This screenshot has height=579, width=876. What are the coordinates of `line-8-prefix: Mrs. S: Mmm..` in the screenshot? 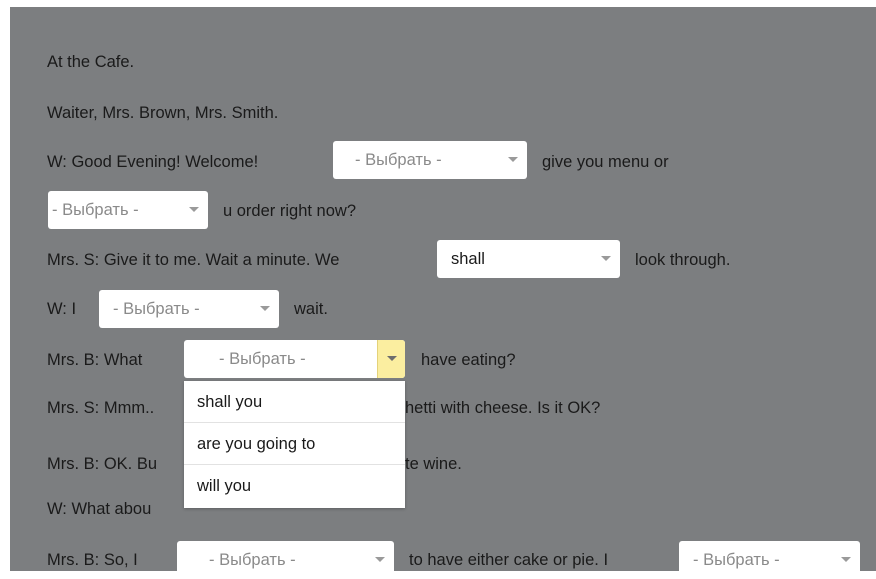 It's located at (101, 408).